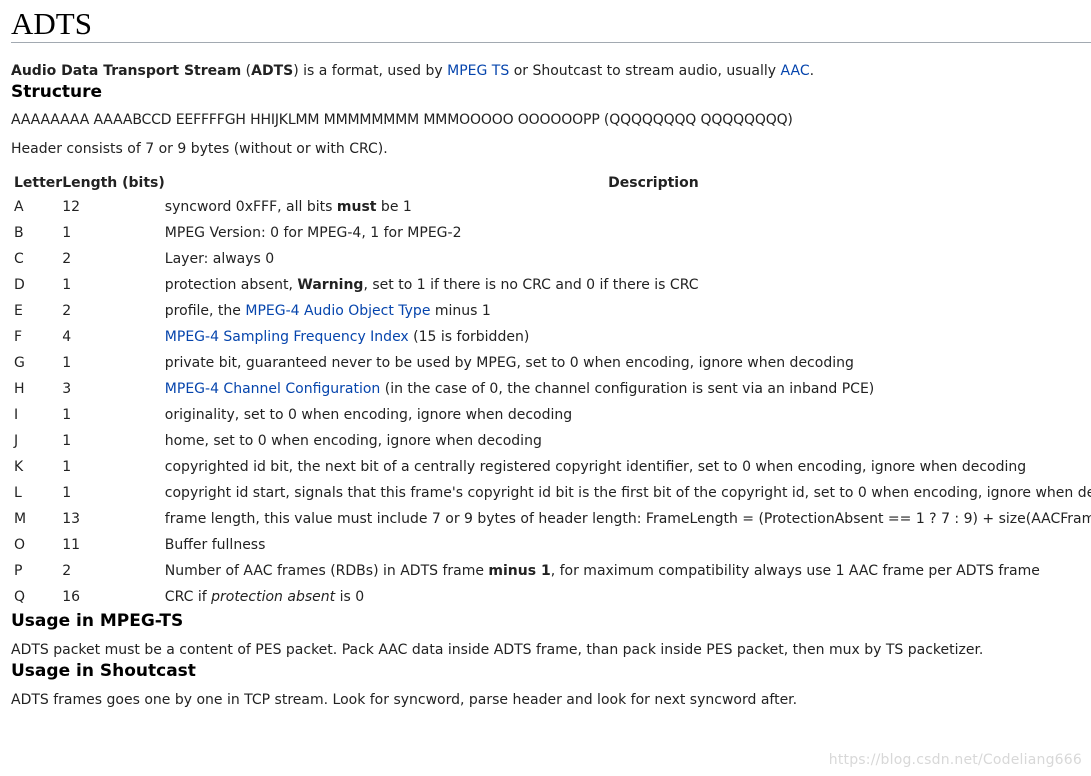 This screenshot has width=1091, height=776. What do you see at coordinates (16, 415) in the screenshot?
I see `field-letter: I` at bounding box center [16, 415].